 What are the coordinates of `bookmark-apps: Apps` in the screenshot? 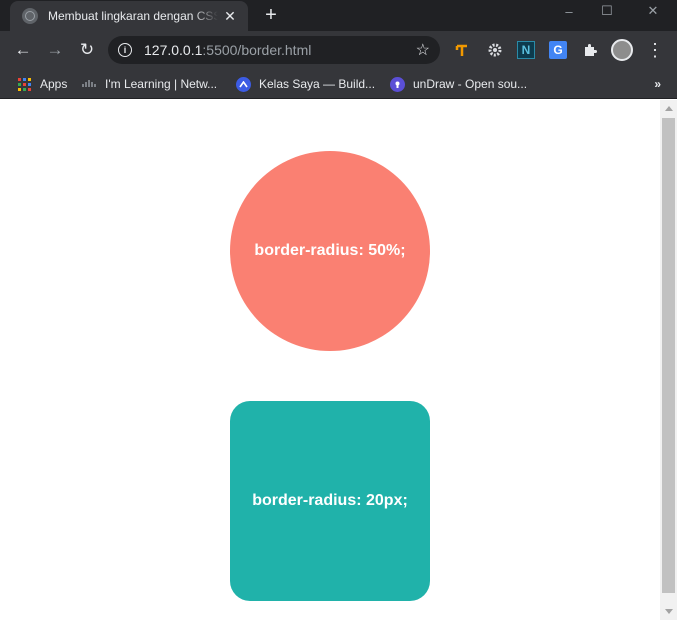 It's located at (42, 84).